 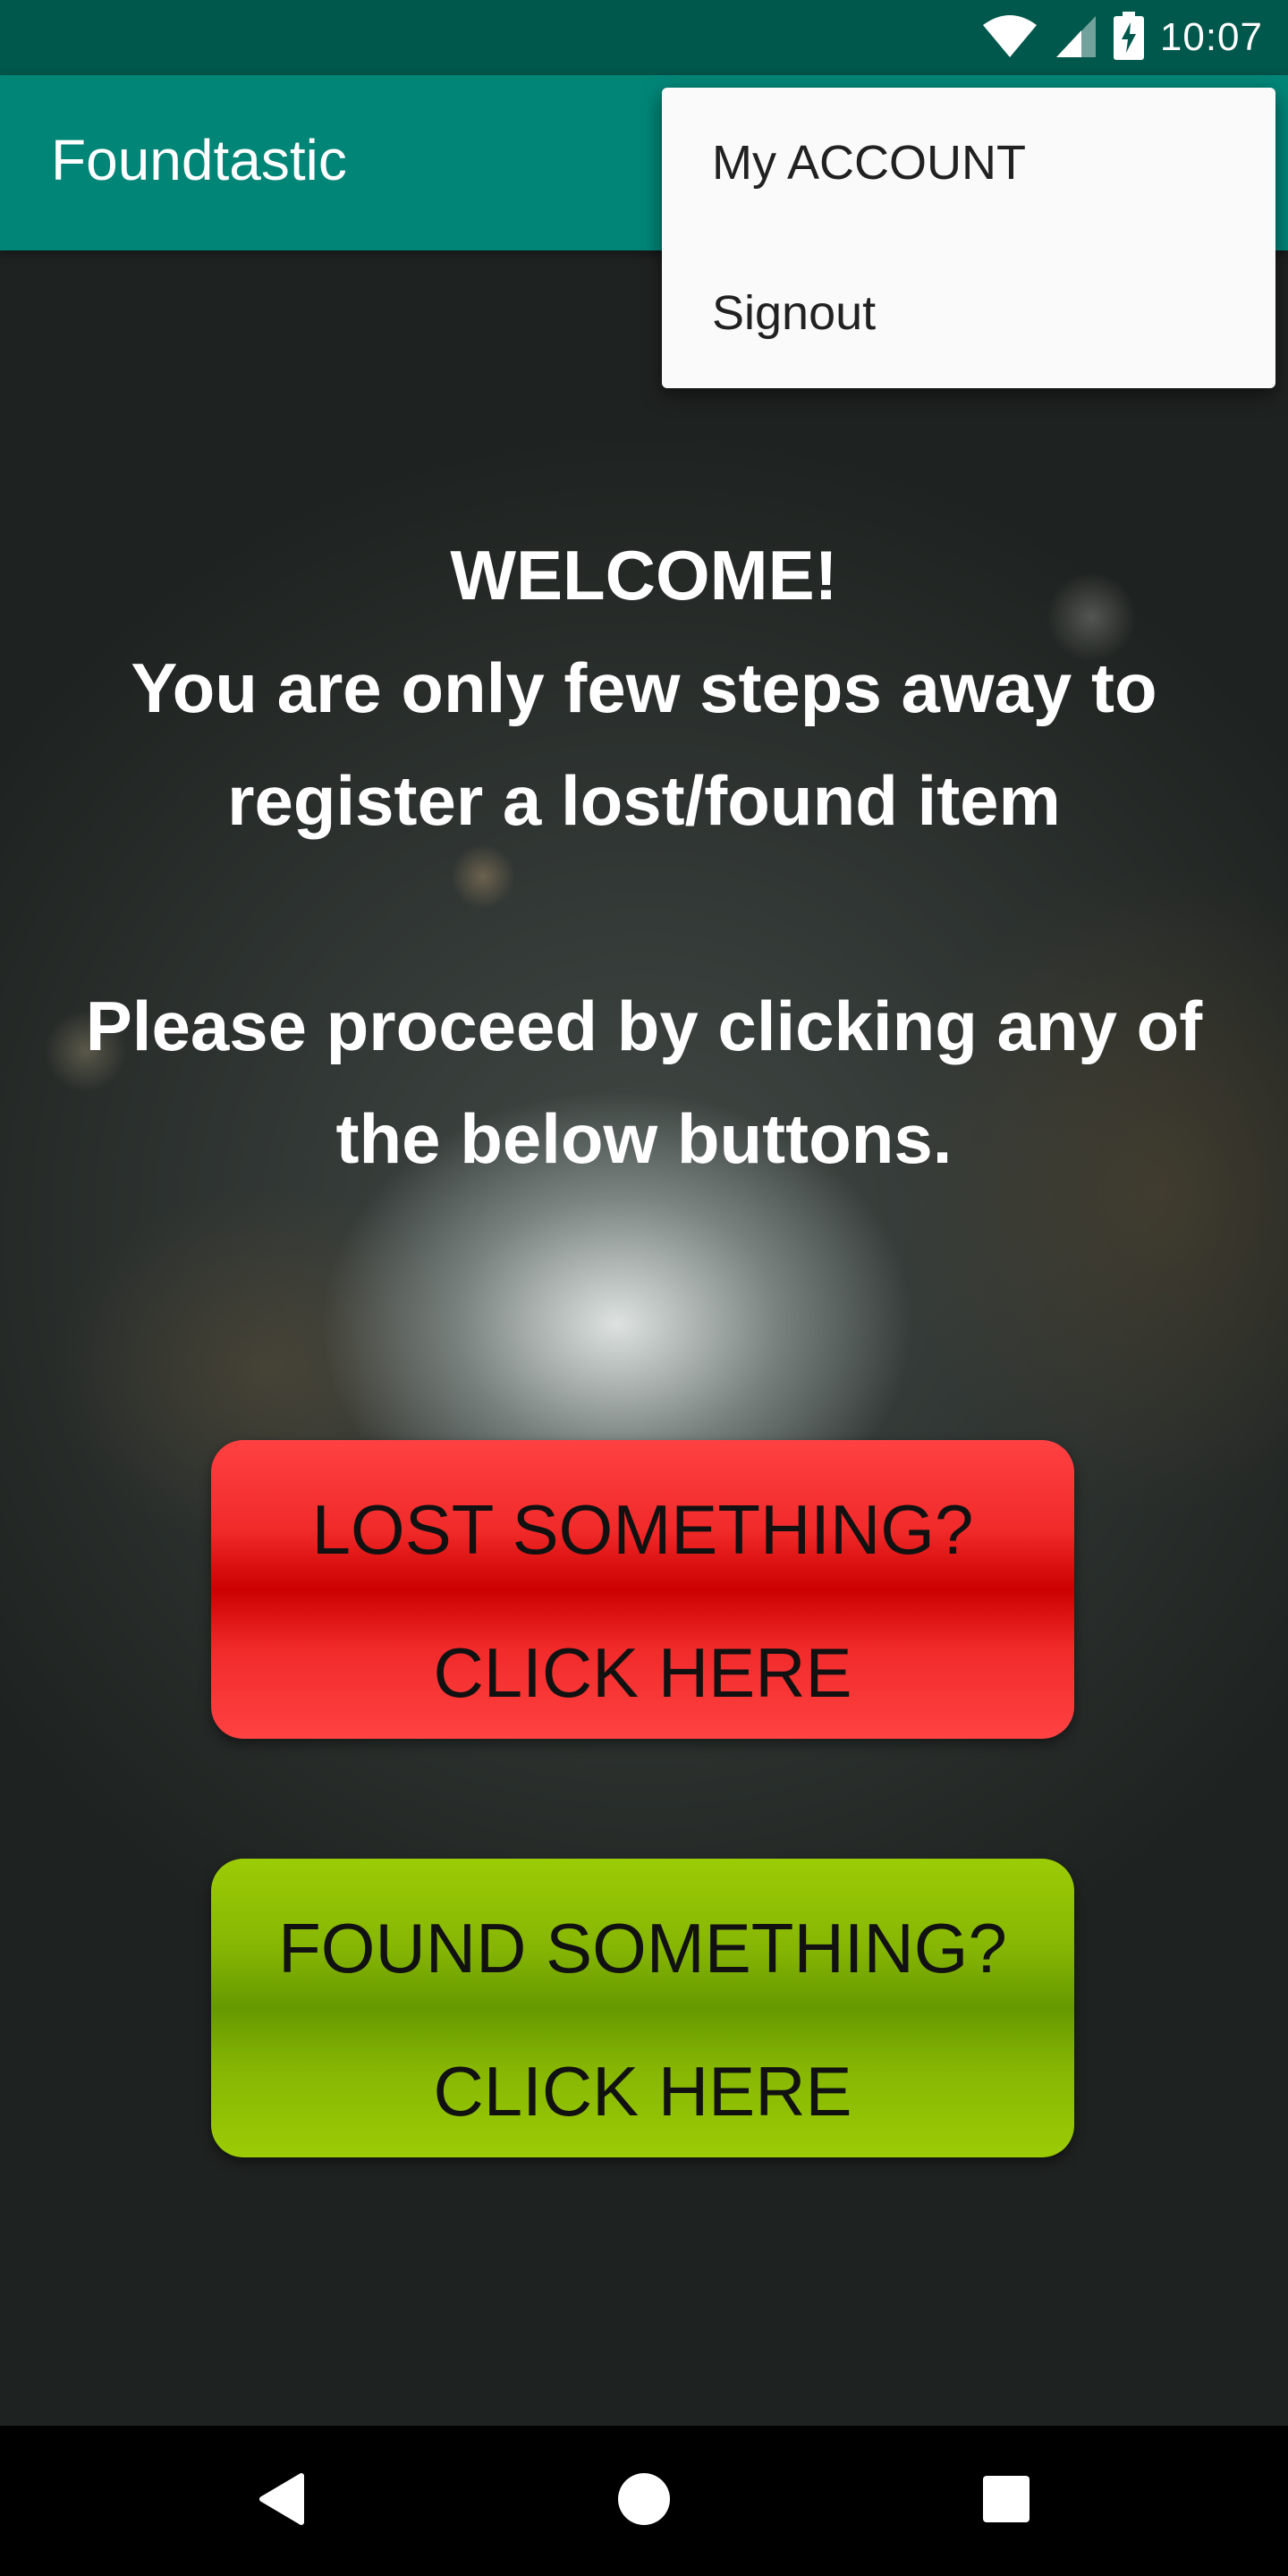 What do you see at coordinates (642, 1672) in the screenshot?
I see `lost-button-cta: CLICK HERE` at bounding box center [642, 1672].